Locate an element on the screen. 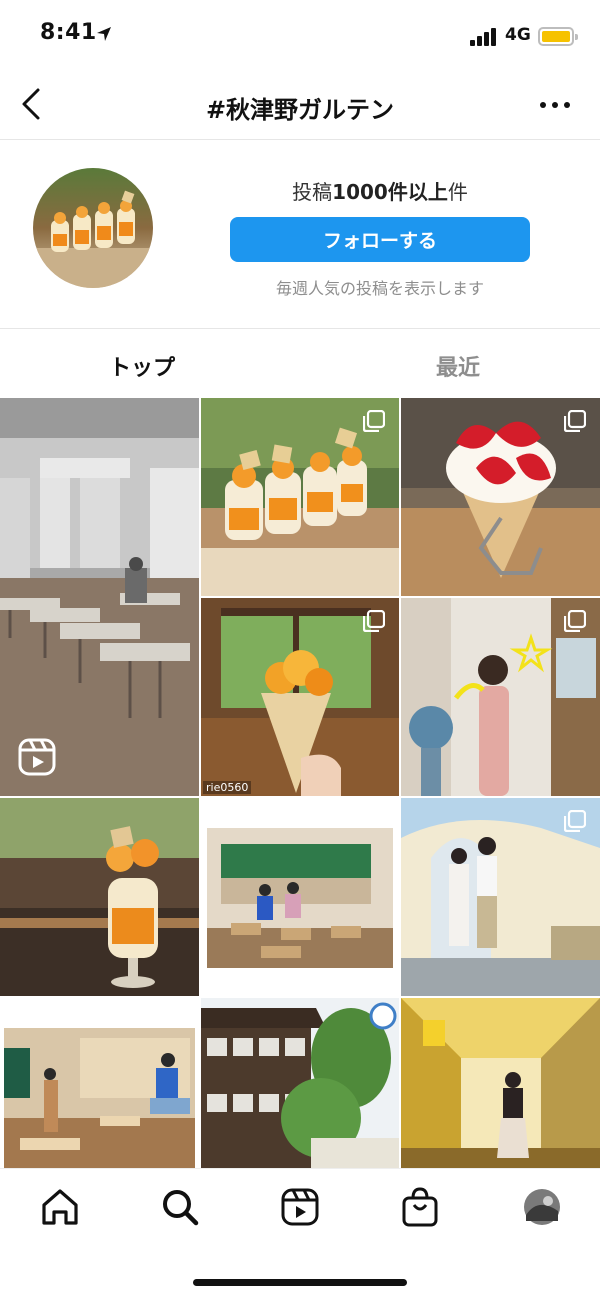 Image resolution: width=600 pixels, height=1299 pixels. cellular-signal-icon is located at coordinates (484, 37).